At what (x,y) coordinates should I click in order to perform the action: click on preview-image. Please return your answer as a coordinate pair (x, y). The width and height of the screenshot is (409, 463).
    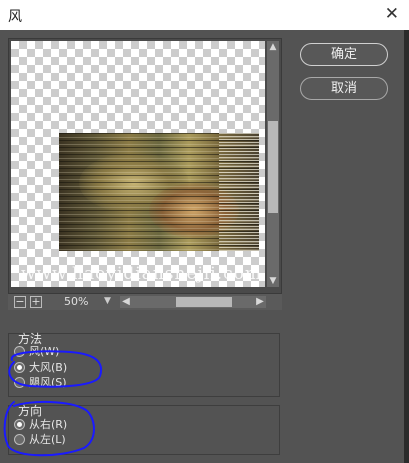
    Looking at the image, I should click on (159, 192).